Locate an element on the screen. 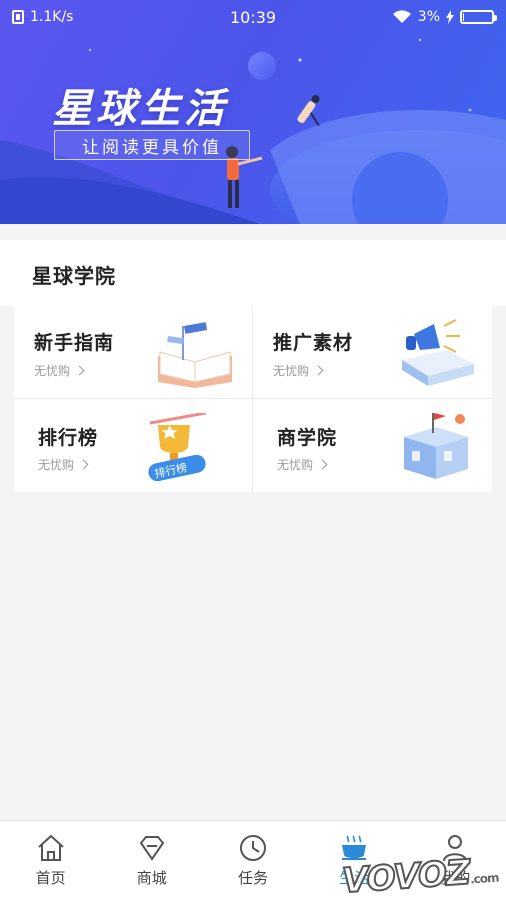  card-promo-material: 推广素材 无忧购 is located at coordinates (372, 352).